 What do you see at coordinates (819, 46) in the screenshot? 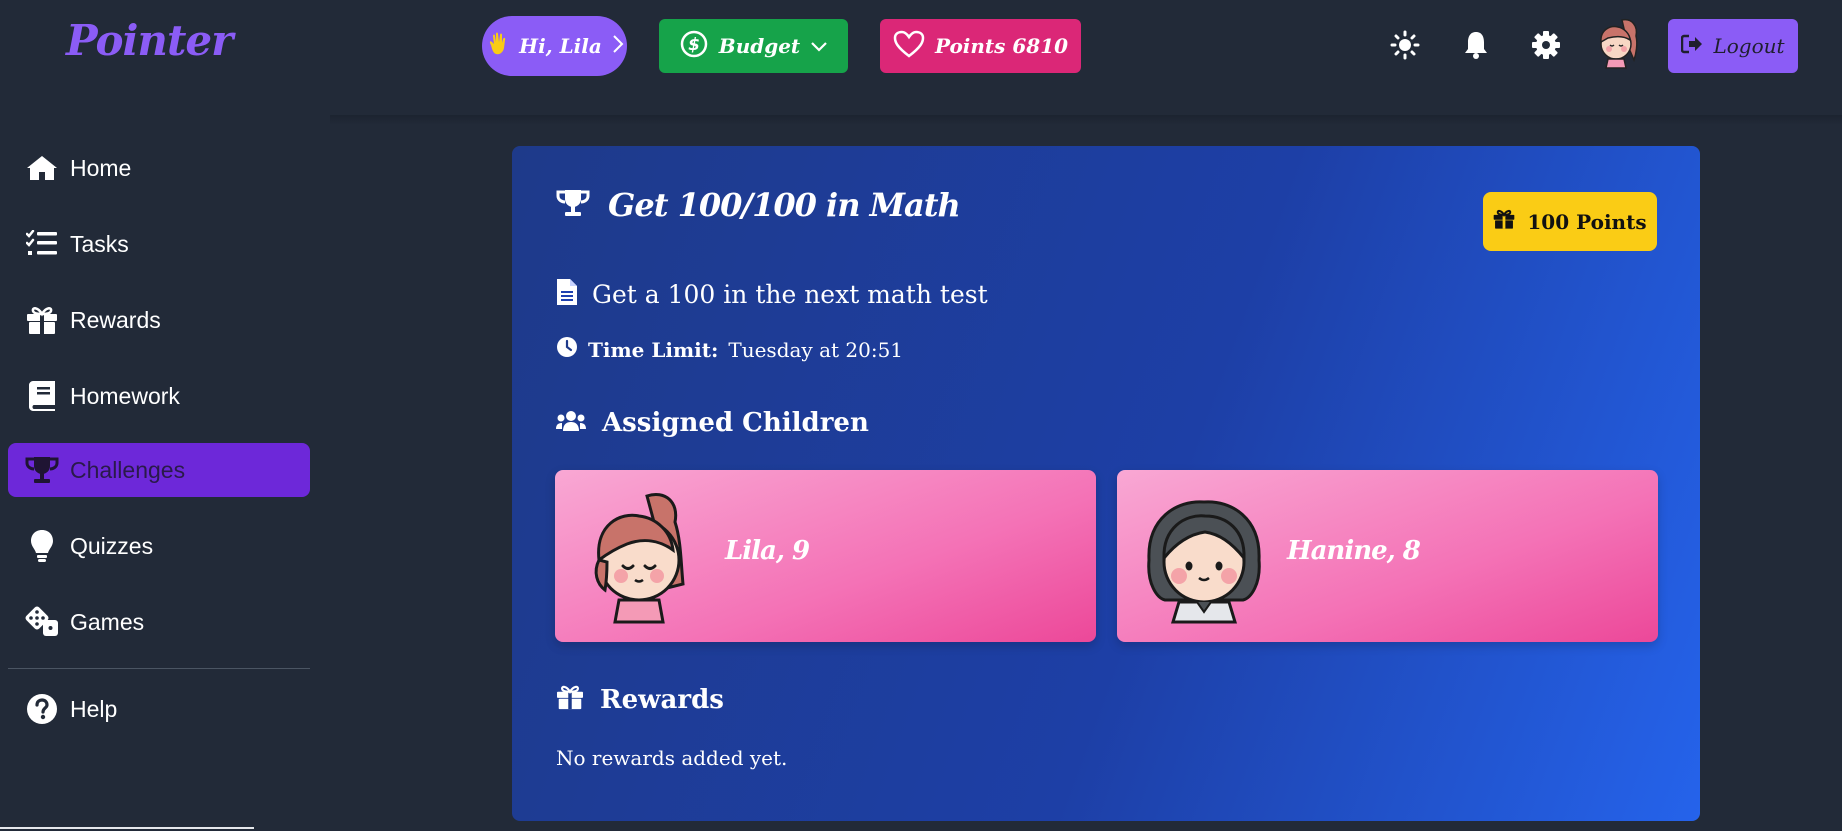
I see `chevron-down-icon` at bounding box center [819, 46].